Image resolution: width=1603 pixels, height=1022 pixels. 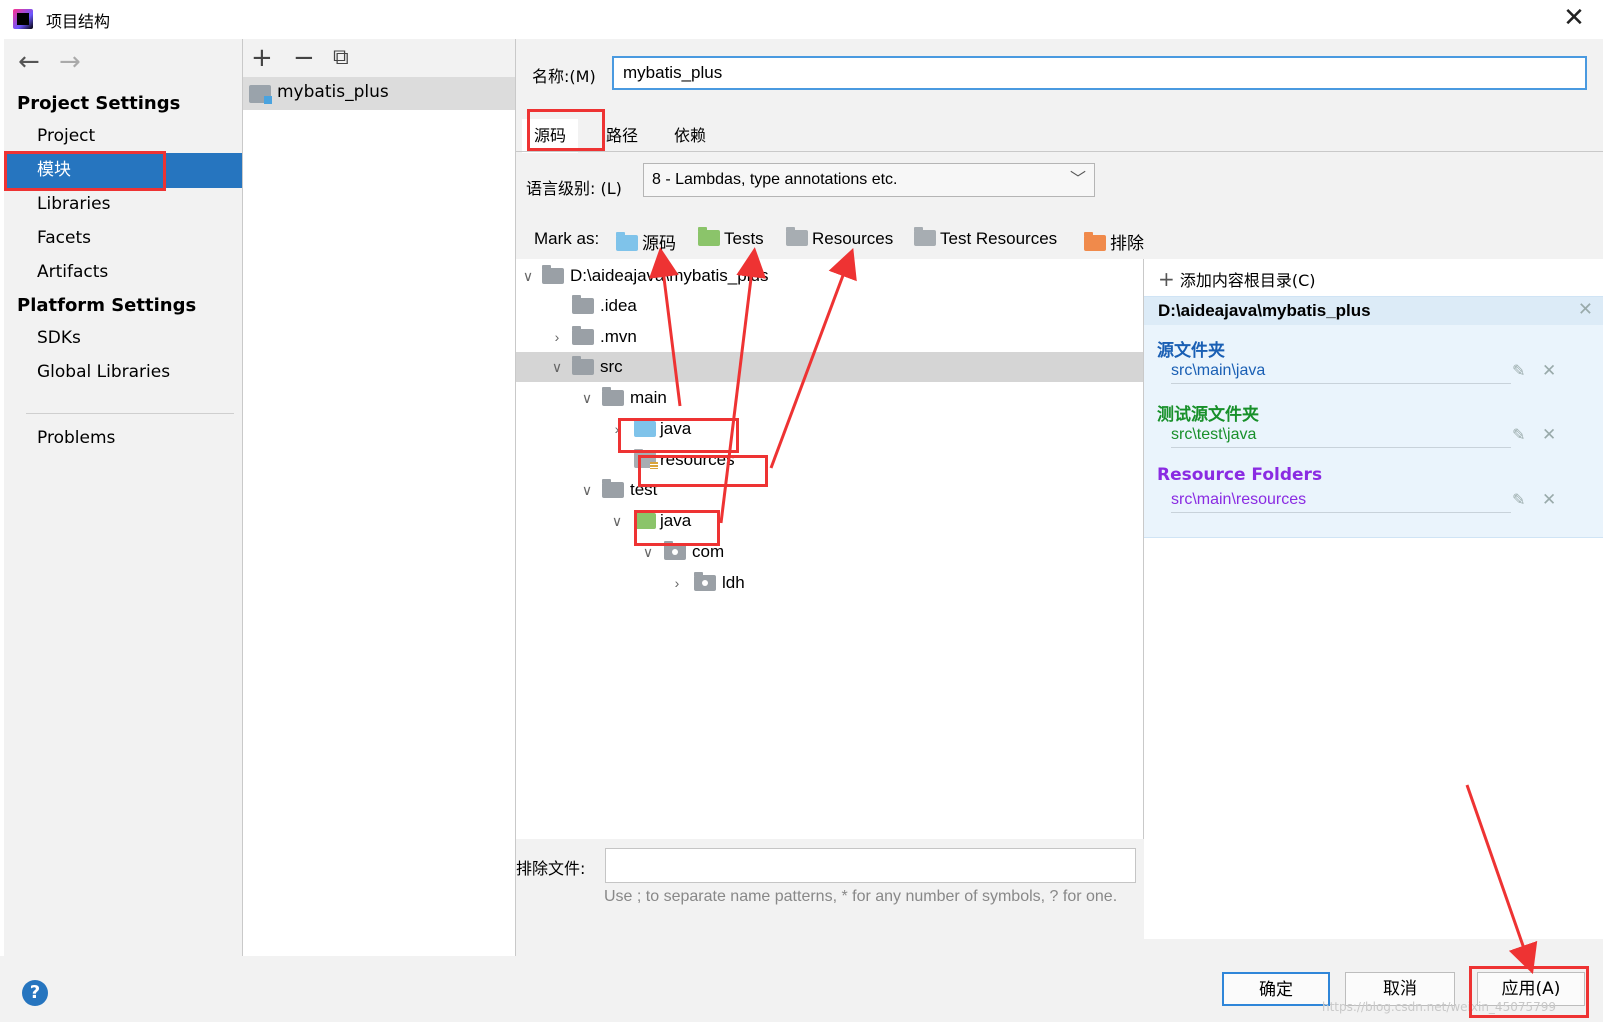 What do you see at coordinates (797, 236) in the screenshot?
I see `resource-folder-icon` at bounding box center [797, 236].